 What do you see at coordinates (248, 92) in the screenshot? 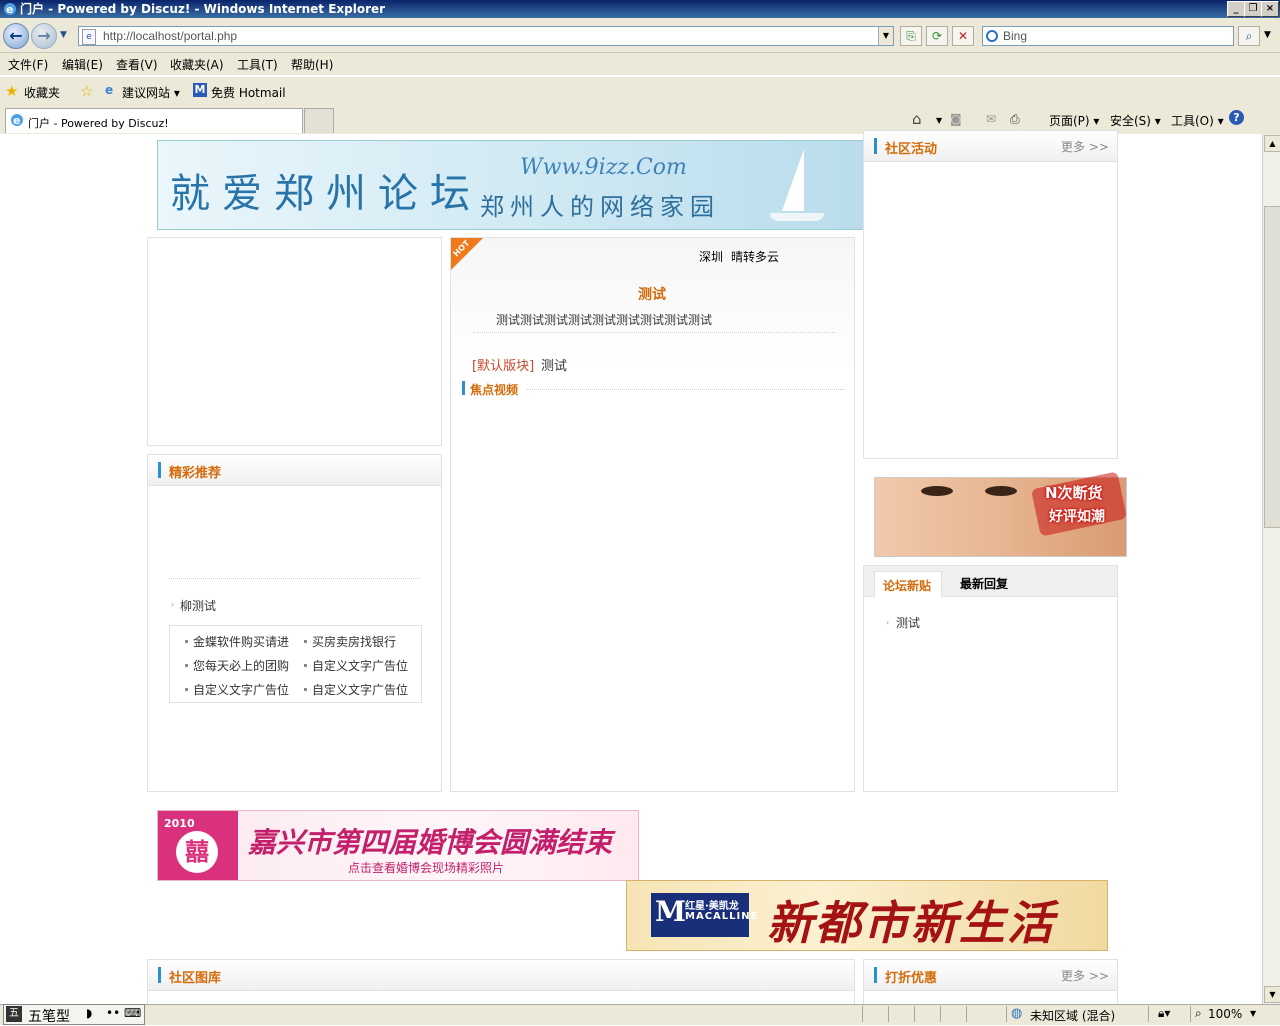
I see `hotmail-link: 免费 Hotmail` at bounding box center [248, 92].